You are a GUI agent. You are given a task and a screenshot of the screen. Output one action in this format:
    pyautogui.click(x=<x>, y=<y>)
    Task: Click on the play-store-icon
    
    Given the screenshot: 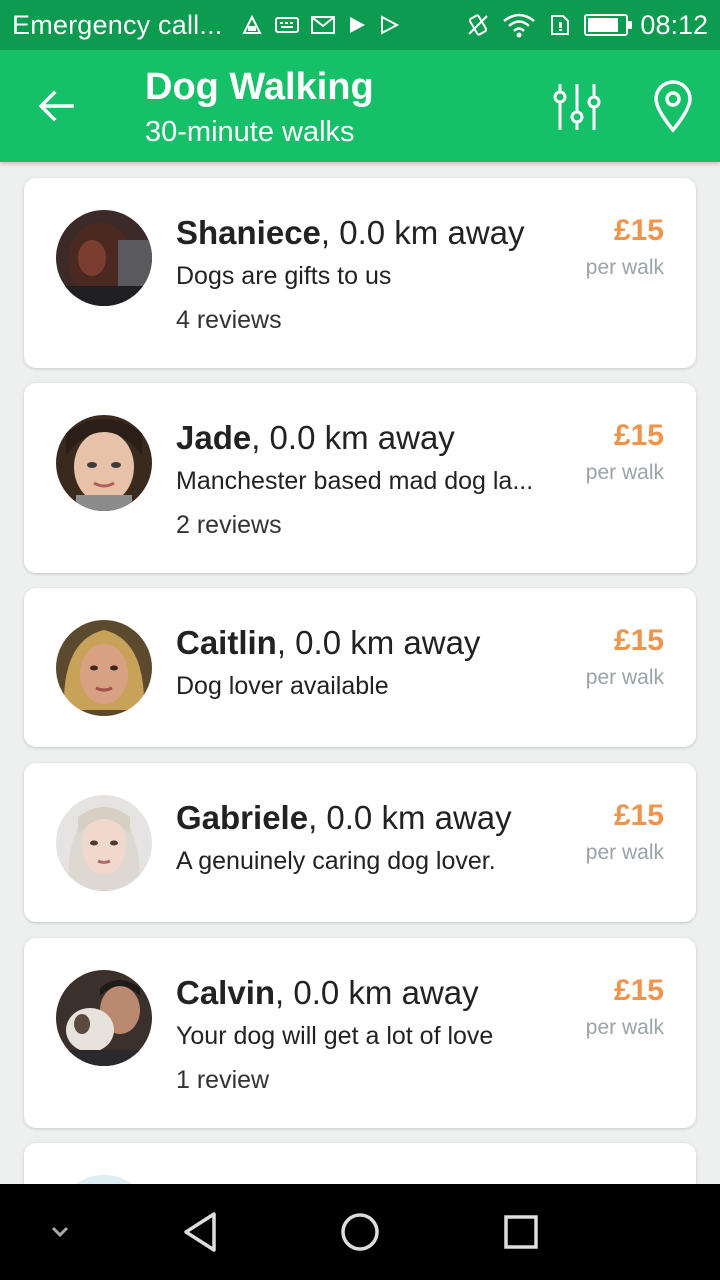 What is the action you would take?
    pyautogui.click(x=358, y=25)
    